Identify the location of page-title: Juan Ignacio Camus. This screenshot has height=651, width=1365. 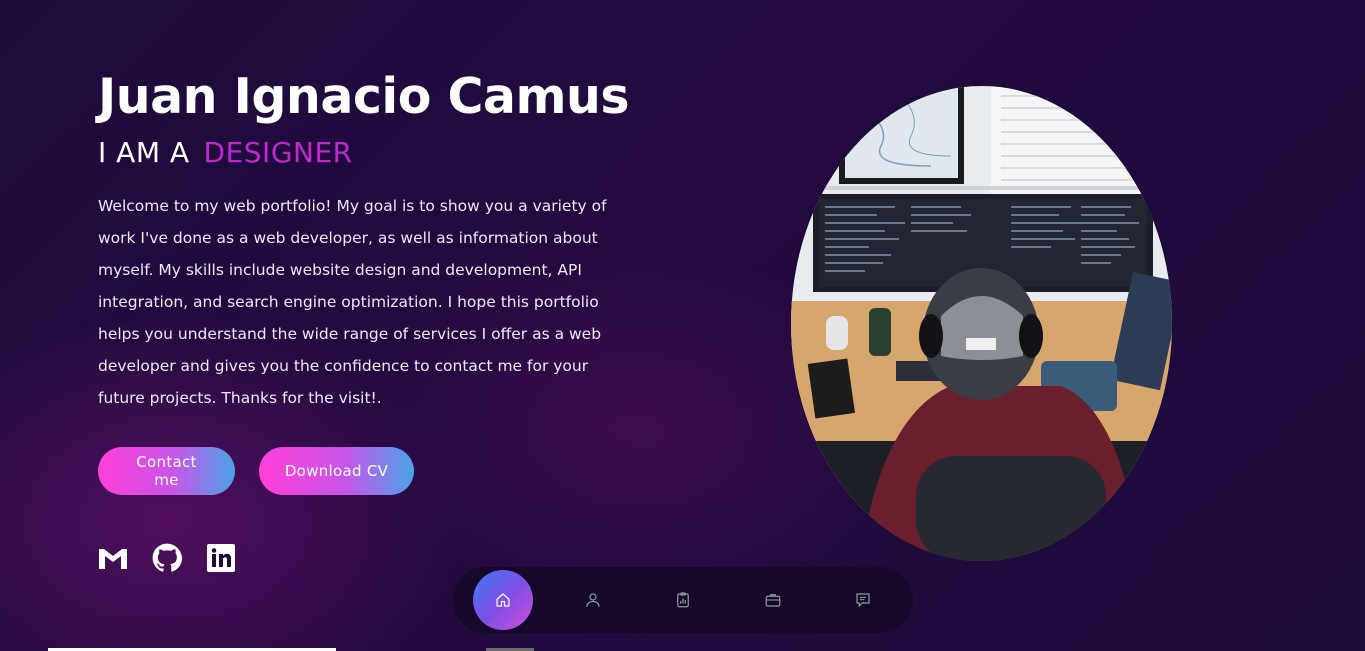
(364, 96).